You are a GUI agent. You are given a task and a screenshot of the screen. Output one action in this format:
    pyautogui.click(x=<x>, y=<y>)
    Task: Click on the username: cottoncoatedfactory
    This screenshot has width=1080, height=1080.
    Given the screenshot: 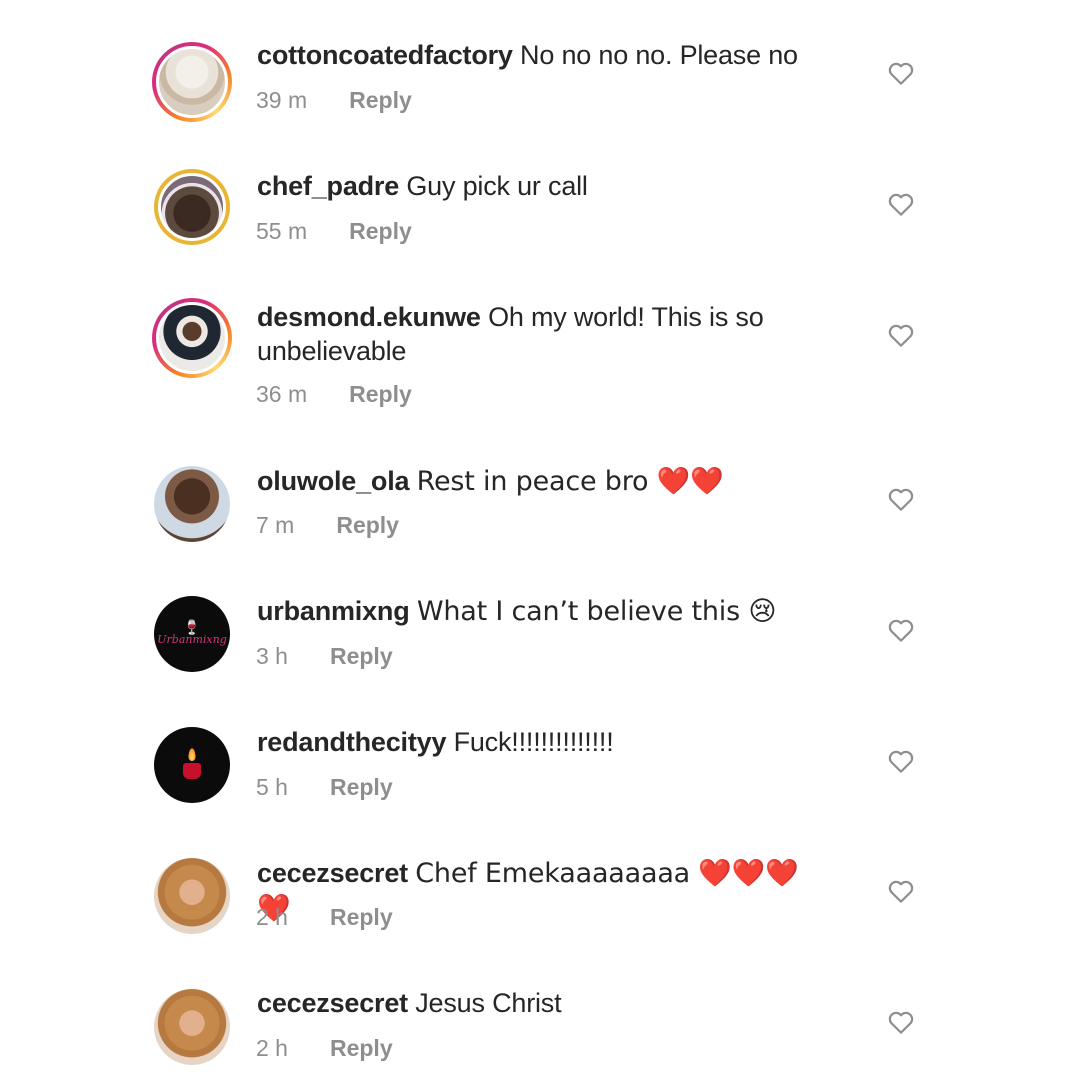 What is the action you would take?
    pyautogui.click(x=385, y=55)
    